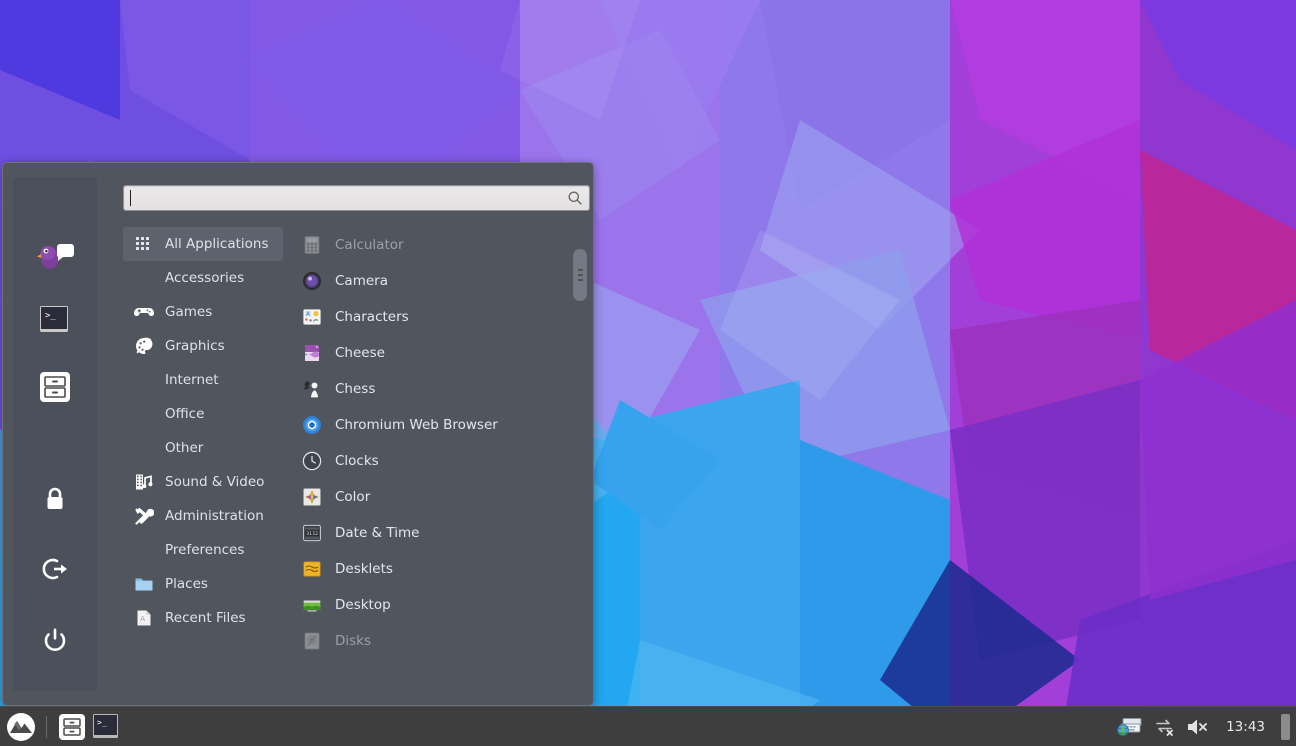 Image resolution: width=1296 pixels, height=746 pixels. Describe the element at coordinates (205, 618) in the screenshot. I see `category-label: Recent Files` at that location.